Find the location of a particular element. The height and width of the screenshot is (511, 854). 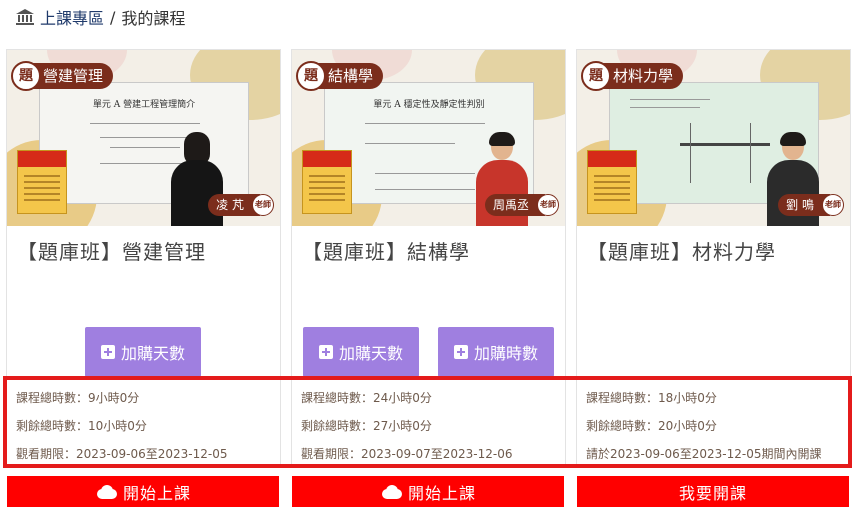

subject-tag: 題 營建管理 is located at coordinates (62, 76).